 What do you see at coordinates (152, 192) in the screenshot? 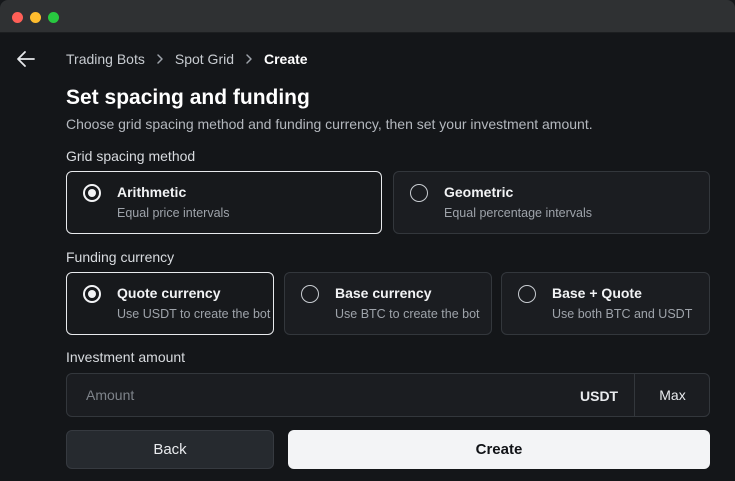
I see `option-title: Arithmetic` at bounding box center [152, 192].